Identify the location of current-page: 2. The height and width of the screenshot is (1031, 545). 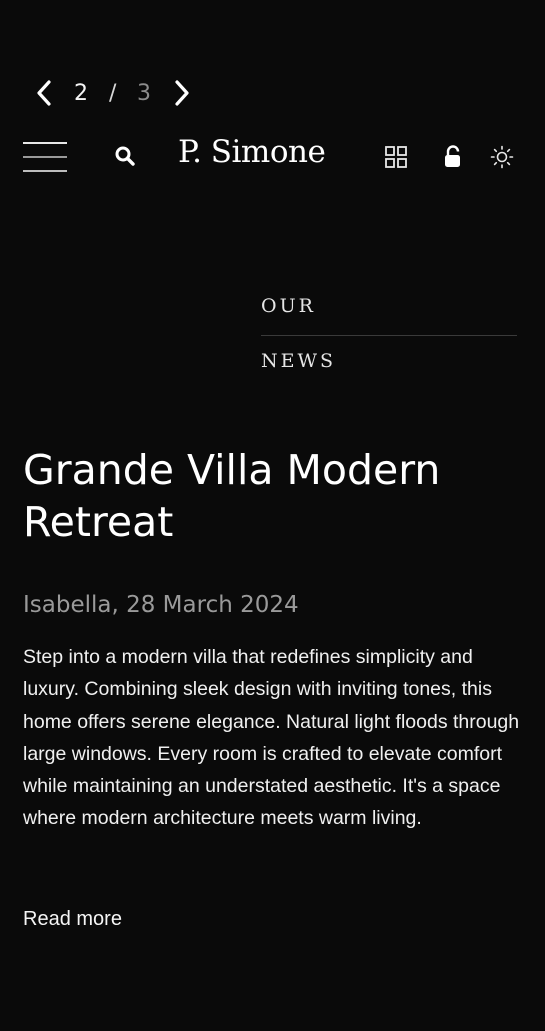
(81, 93).